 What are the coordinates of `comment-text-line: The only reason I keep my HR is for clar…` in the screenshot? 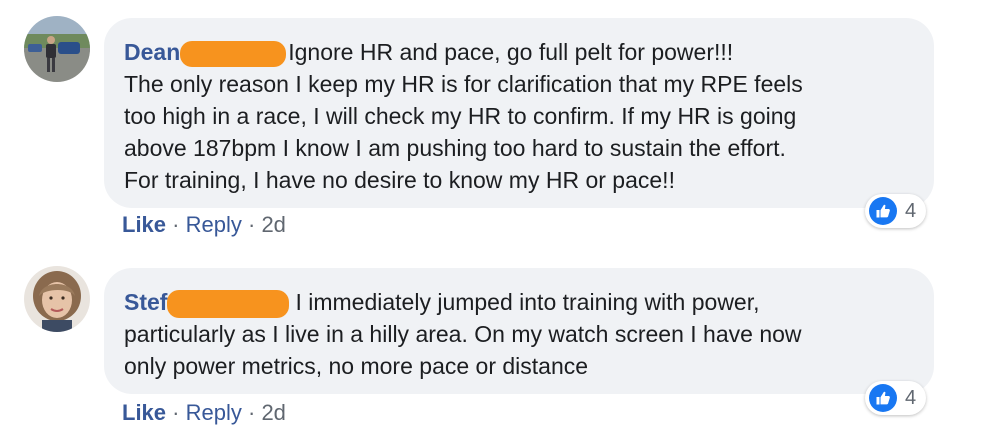 It's located at (463, 84).